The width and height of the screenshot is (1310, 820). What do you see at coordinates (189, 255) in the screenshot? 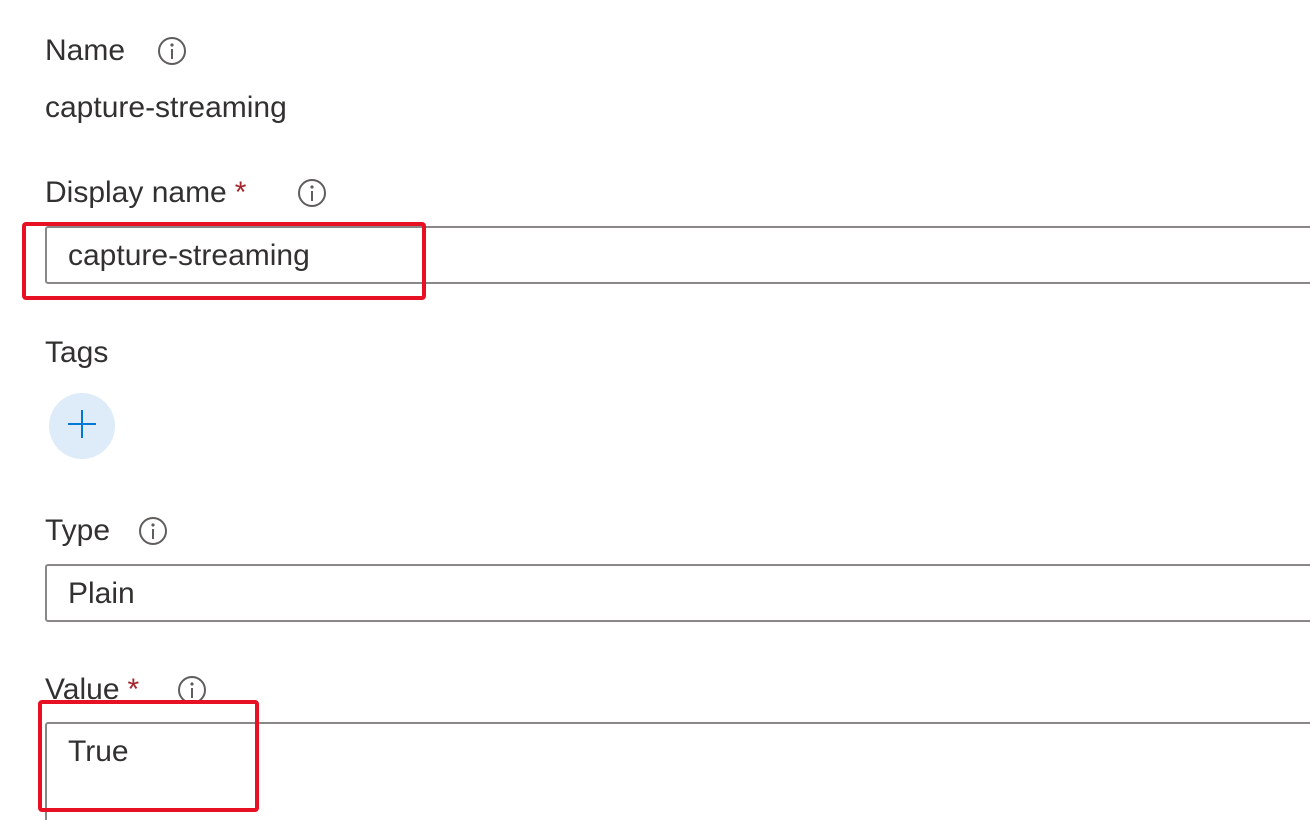
I see `display-name-input-value: capture-streaming` at bounding box center [189, 255].